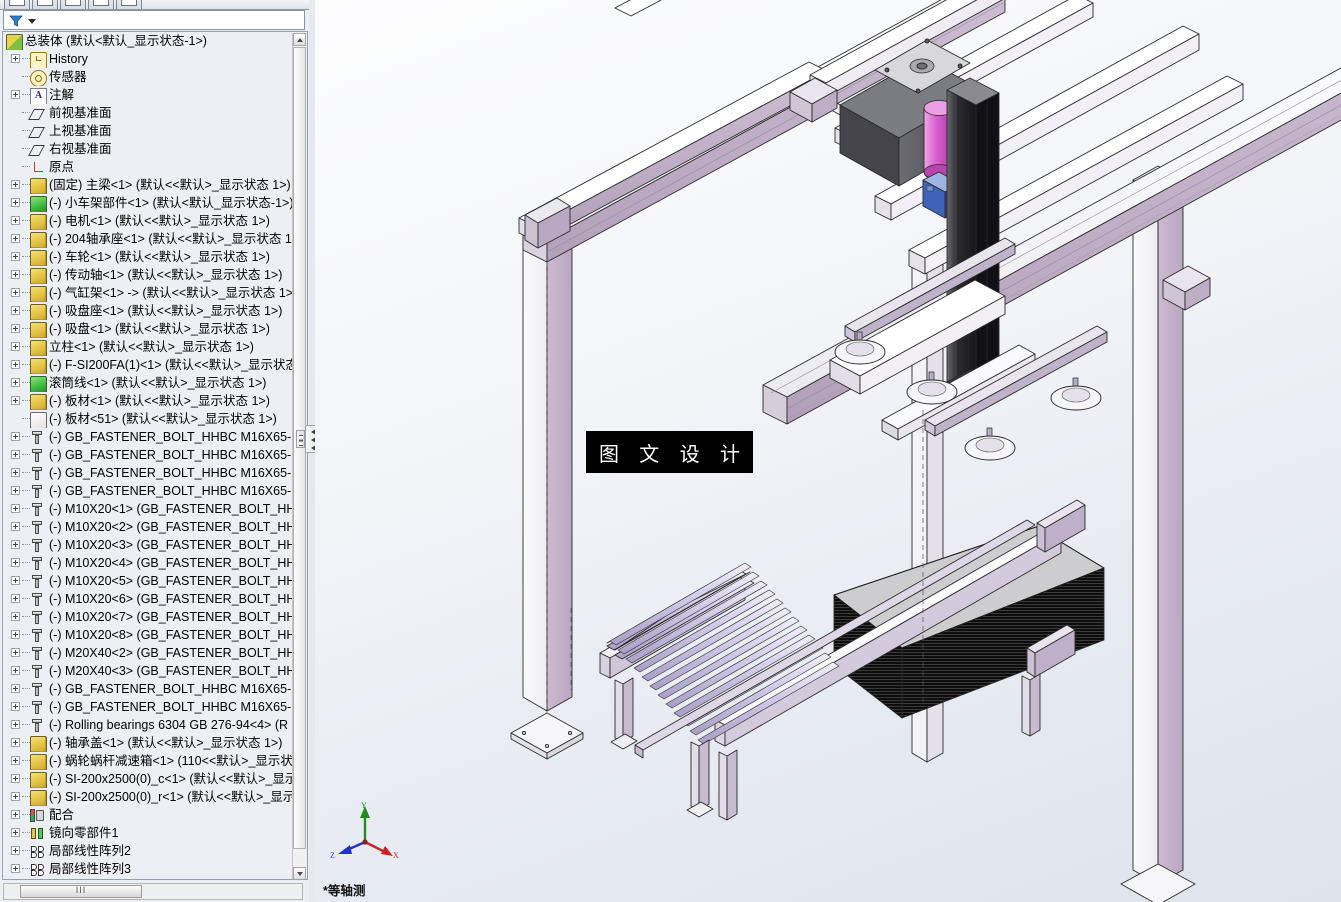  What do you see at coordinates (149, 833) in the screenshot?
I see `tree-item: 镜向零部件1` at bounding box center [149, 833].